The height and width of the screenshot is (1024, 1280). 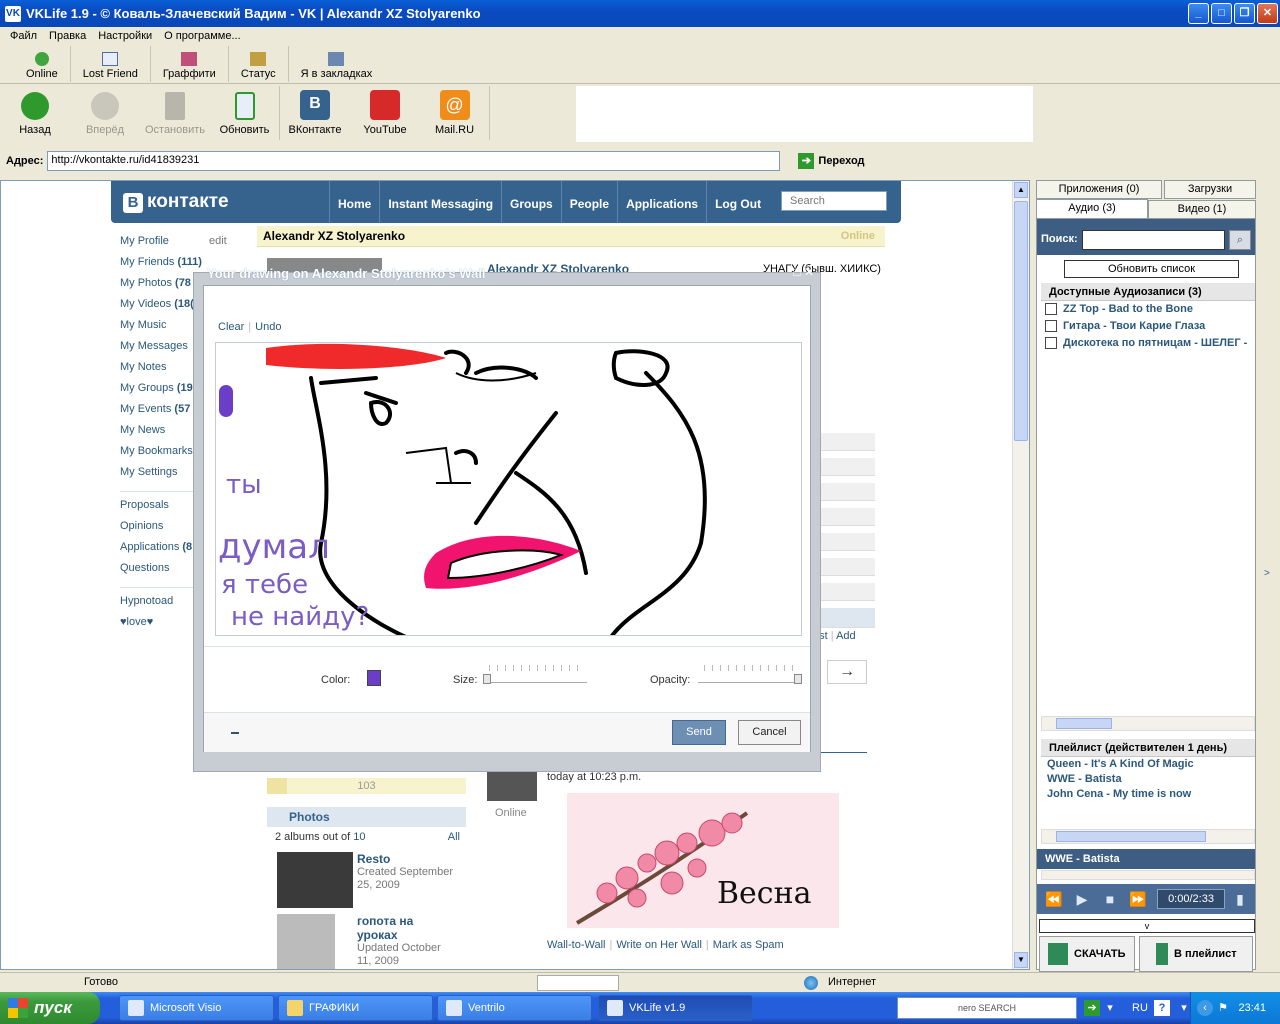 What do you see at coordinates (1021, 321) in the screenshot?
I see `scroll-thumb` at bounding box center [1021, 321].